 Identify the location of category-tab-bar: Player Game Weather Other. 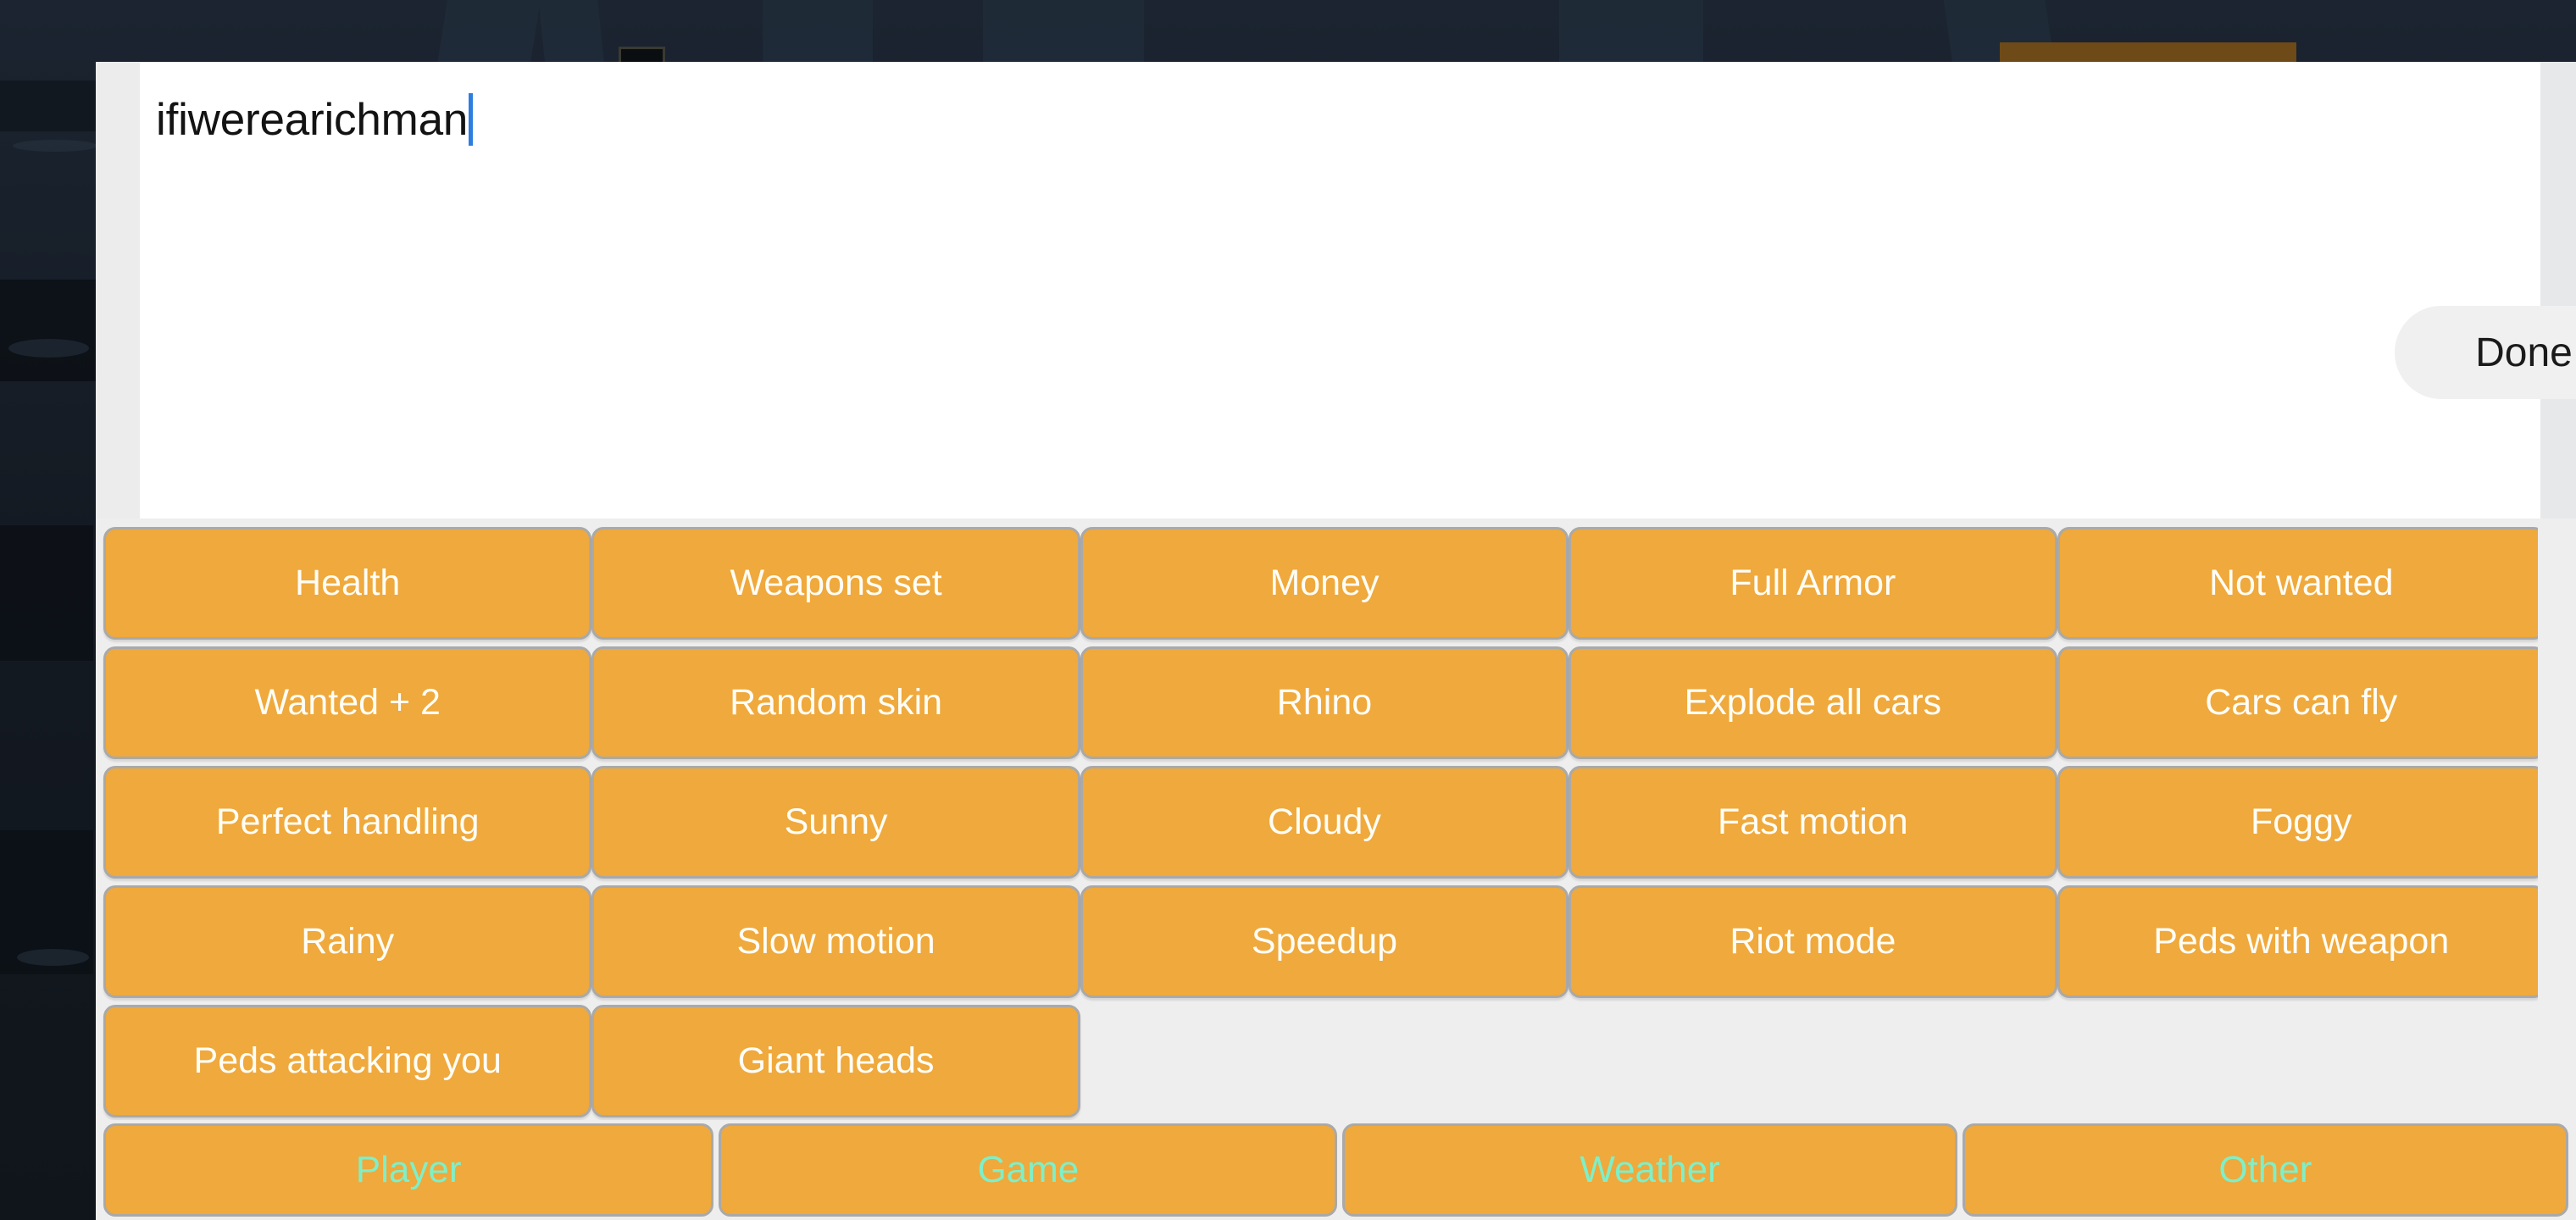
(1336, 1170).